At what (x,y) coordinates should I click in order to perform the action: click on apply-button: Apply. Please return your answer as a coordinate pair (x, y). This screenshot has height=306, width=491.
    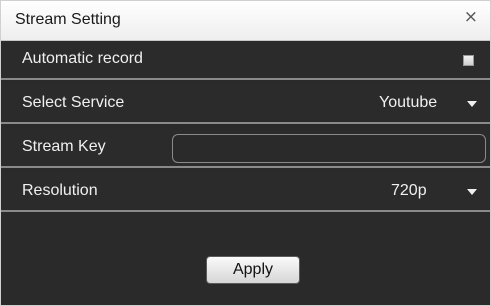
    Looking at the image, I should click on (253, 270).